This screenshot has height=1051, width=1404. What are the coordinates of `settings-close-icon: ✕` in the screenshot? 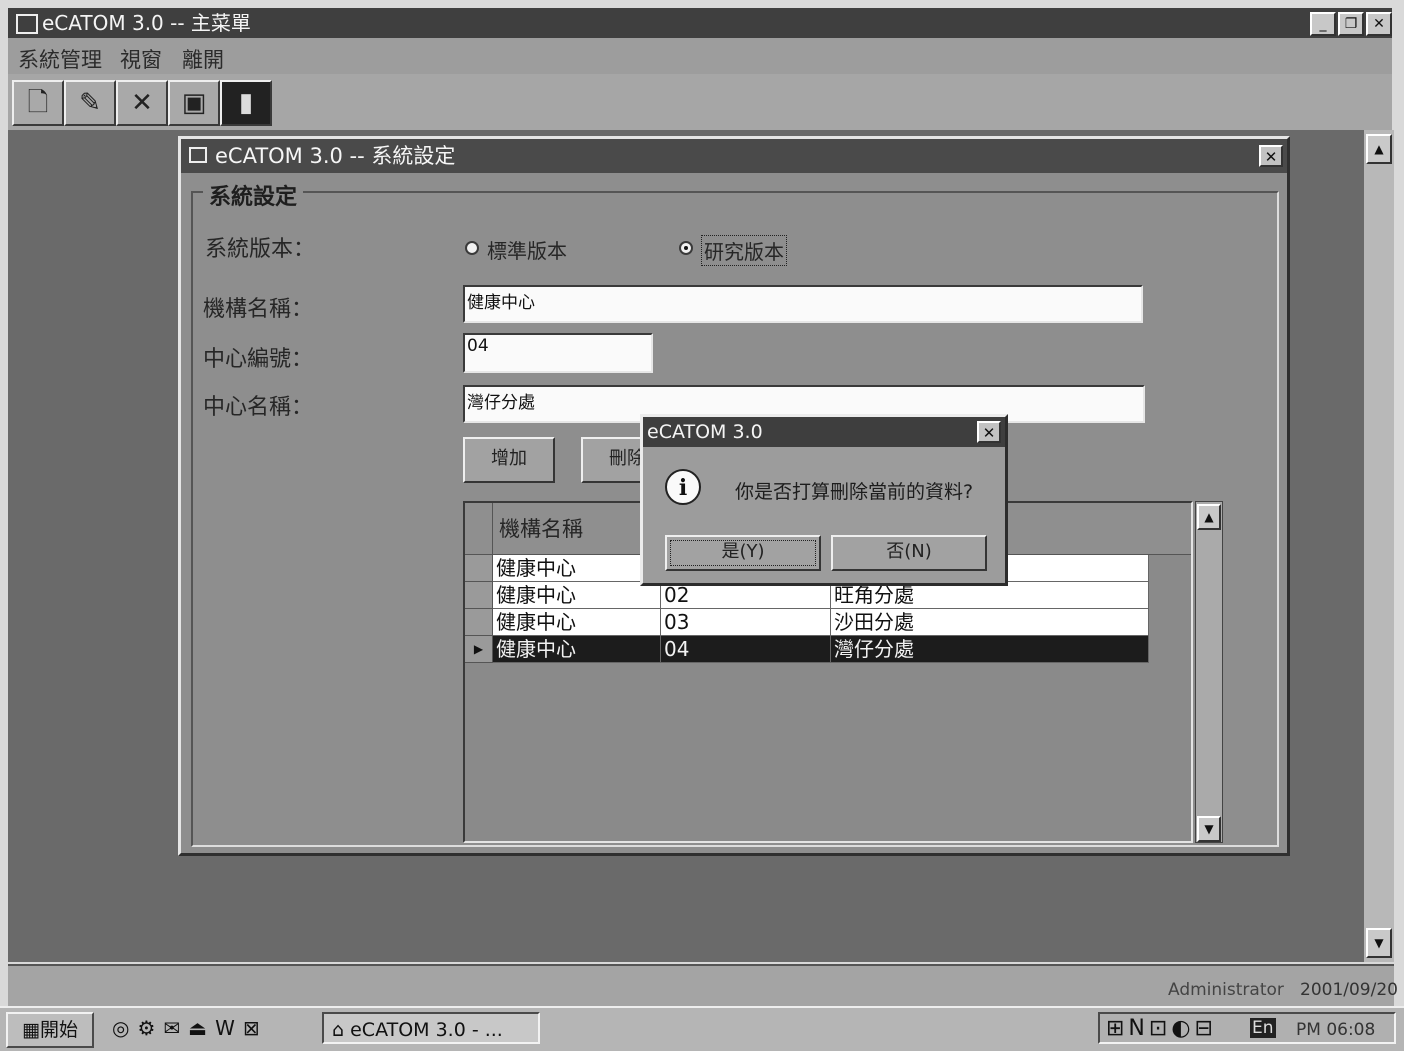 It's located at (1271, 156).